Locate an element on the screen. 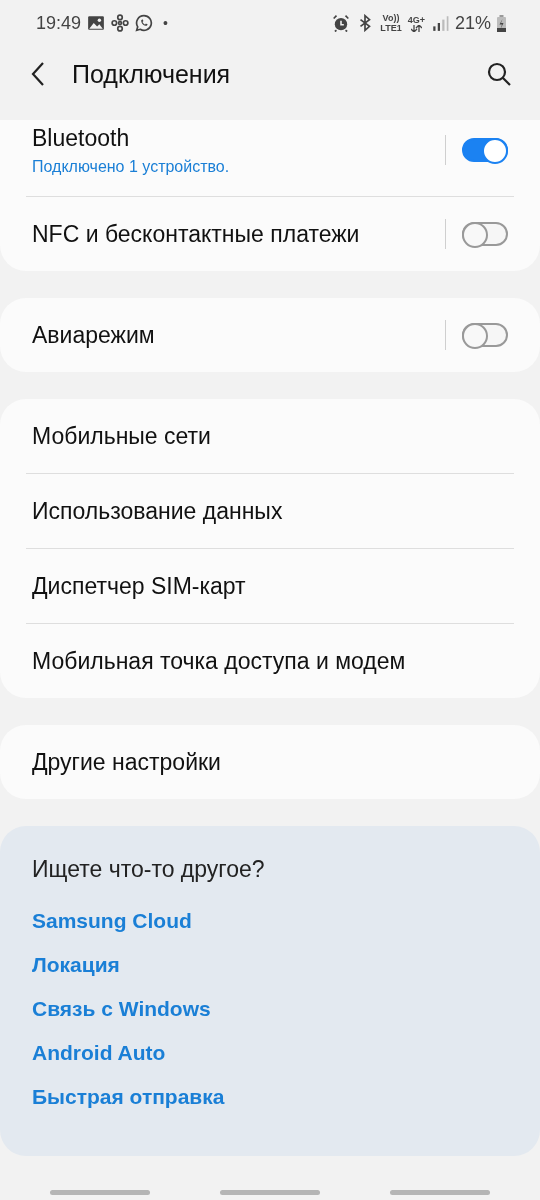  status-time: 19:49 is located at coordinates (59, 23).